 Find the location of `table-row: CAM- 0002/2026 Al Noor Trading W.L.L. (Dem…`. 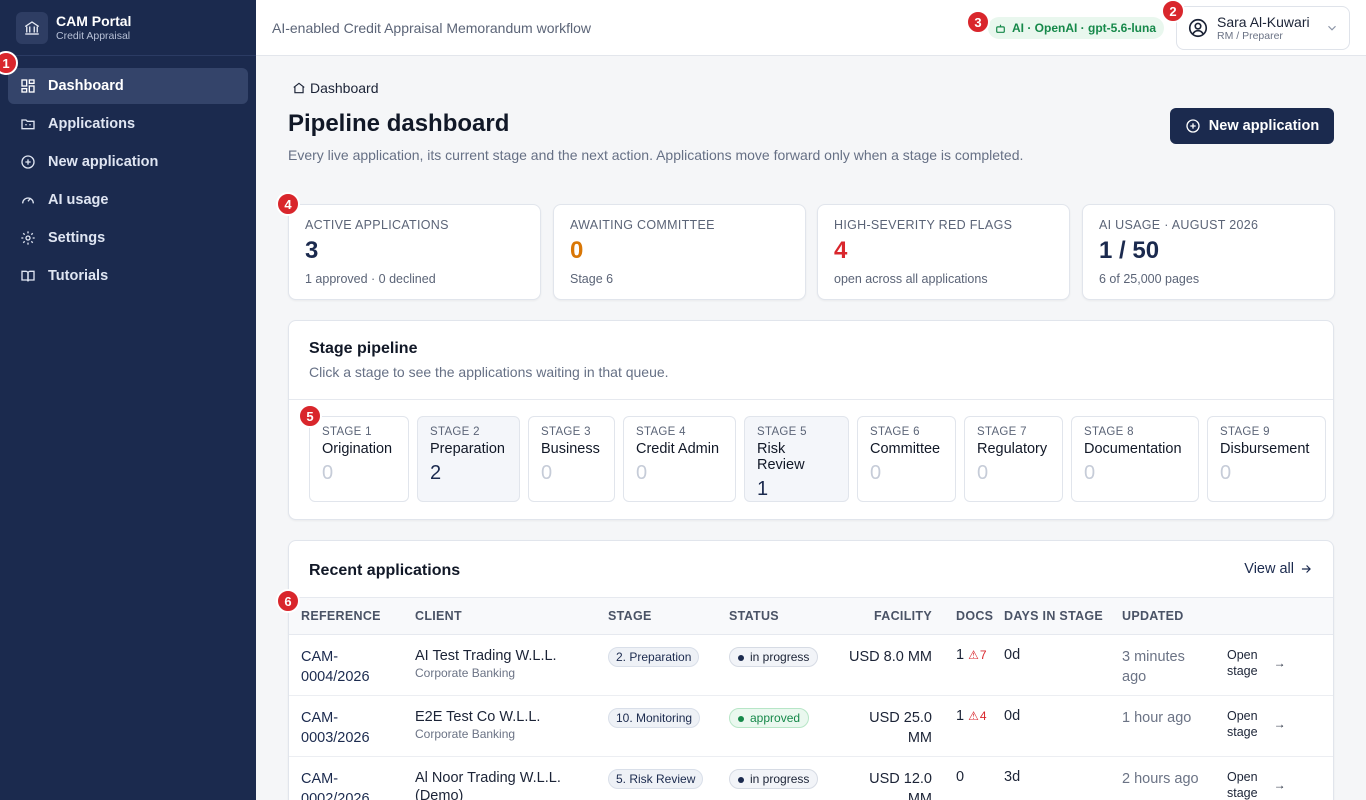

table-row: CAM- 0002/2026 Al Noor Trading W.L.L. (Dem… is located at coordinates (811, 778).